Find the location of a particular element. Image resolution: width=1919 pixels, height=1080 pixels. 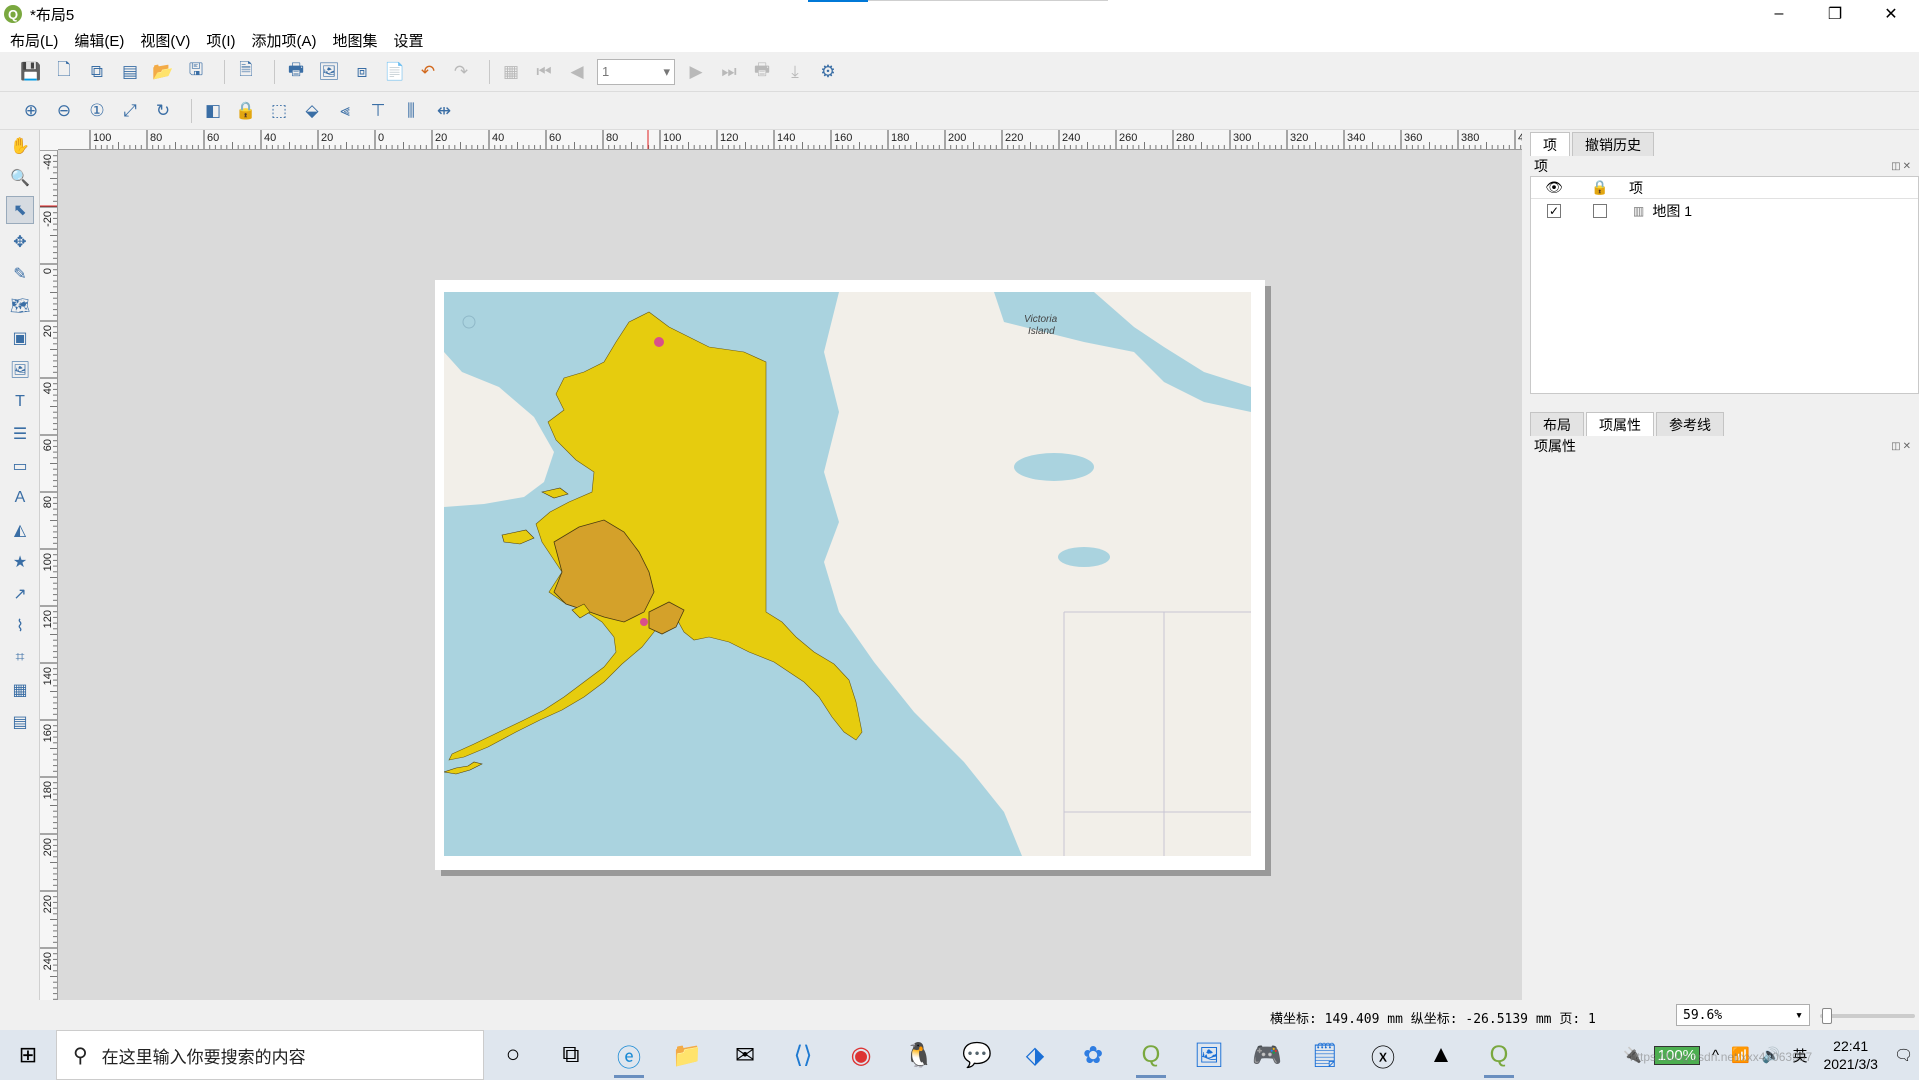

wechat-icon: 💬 is located at coordinates (977, 1055).